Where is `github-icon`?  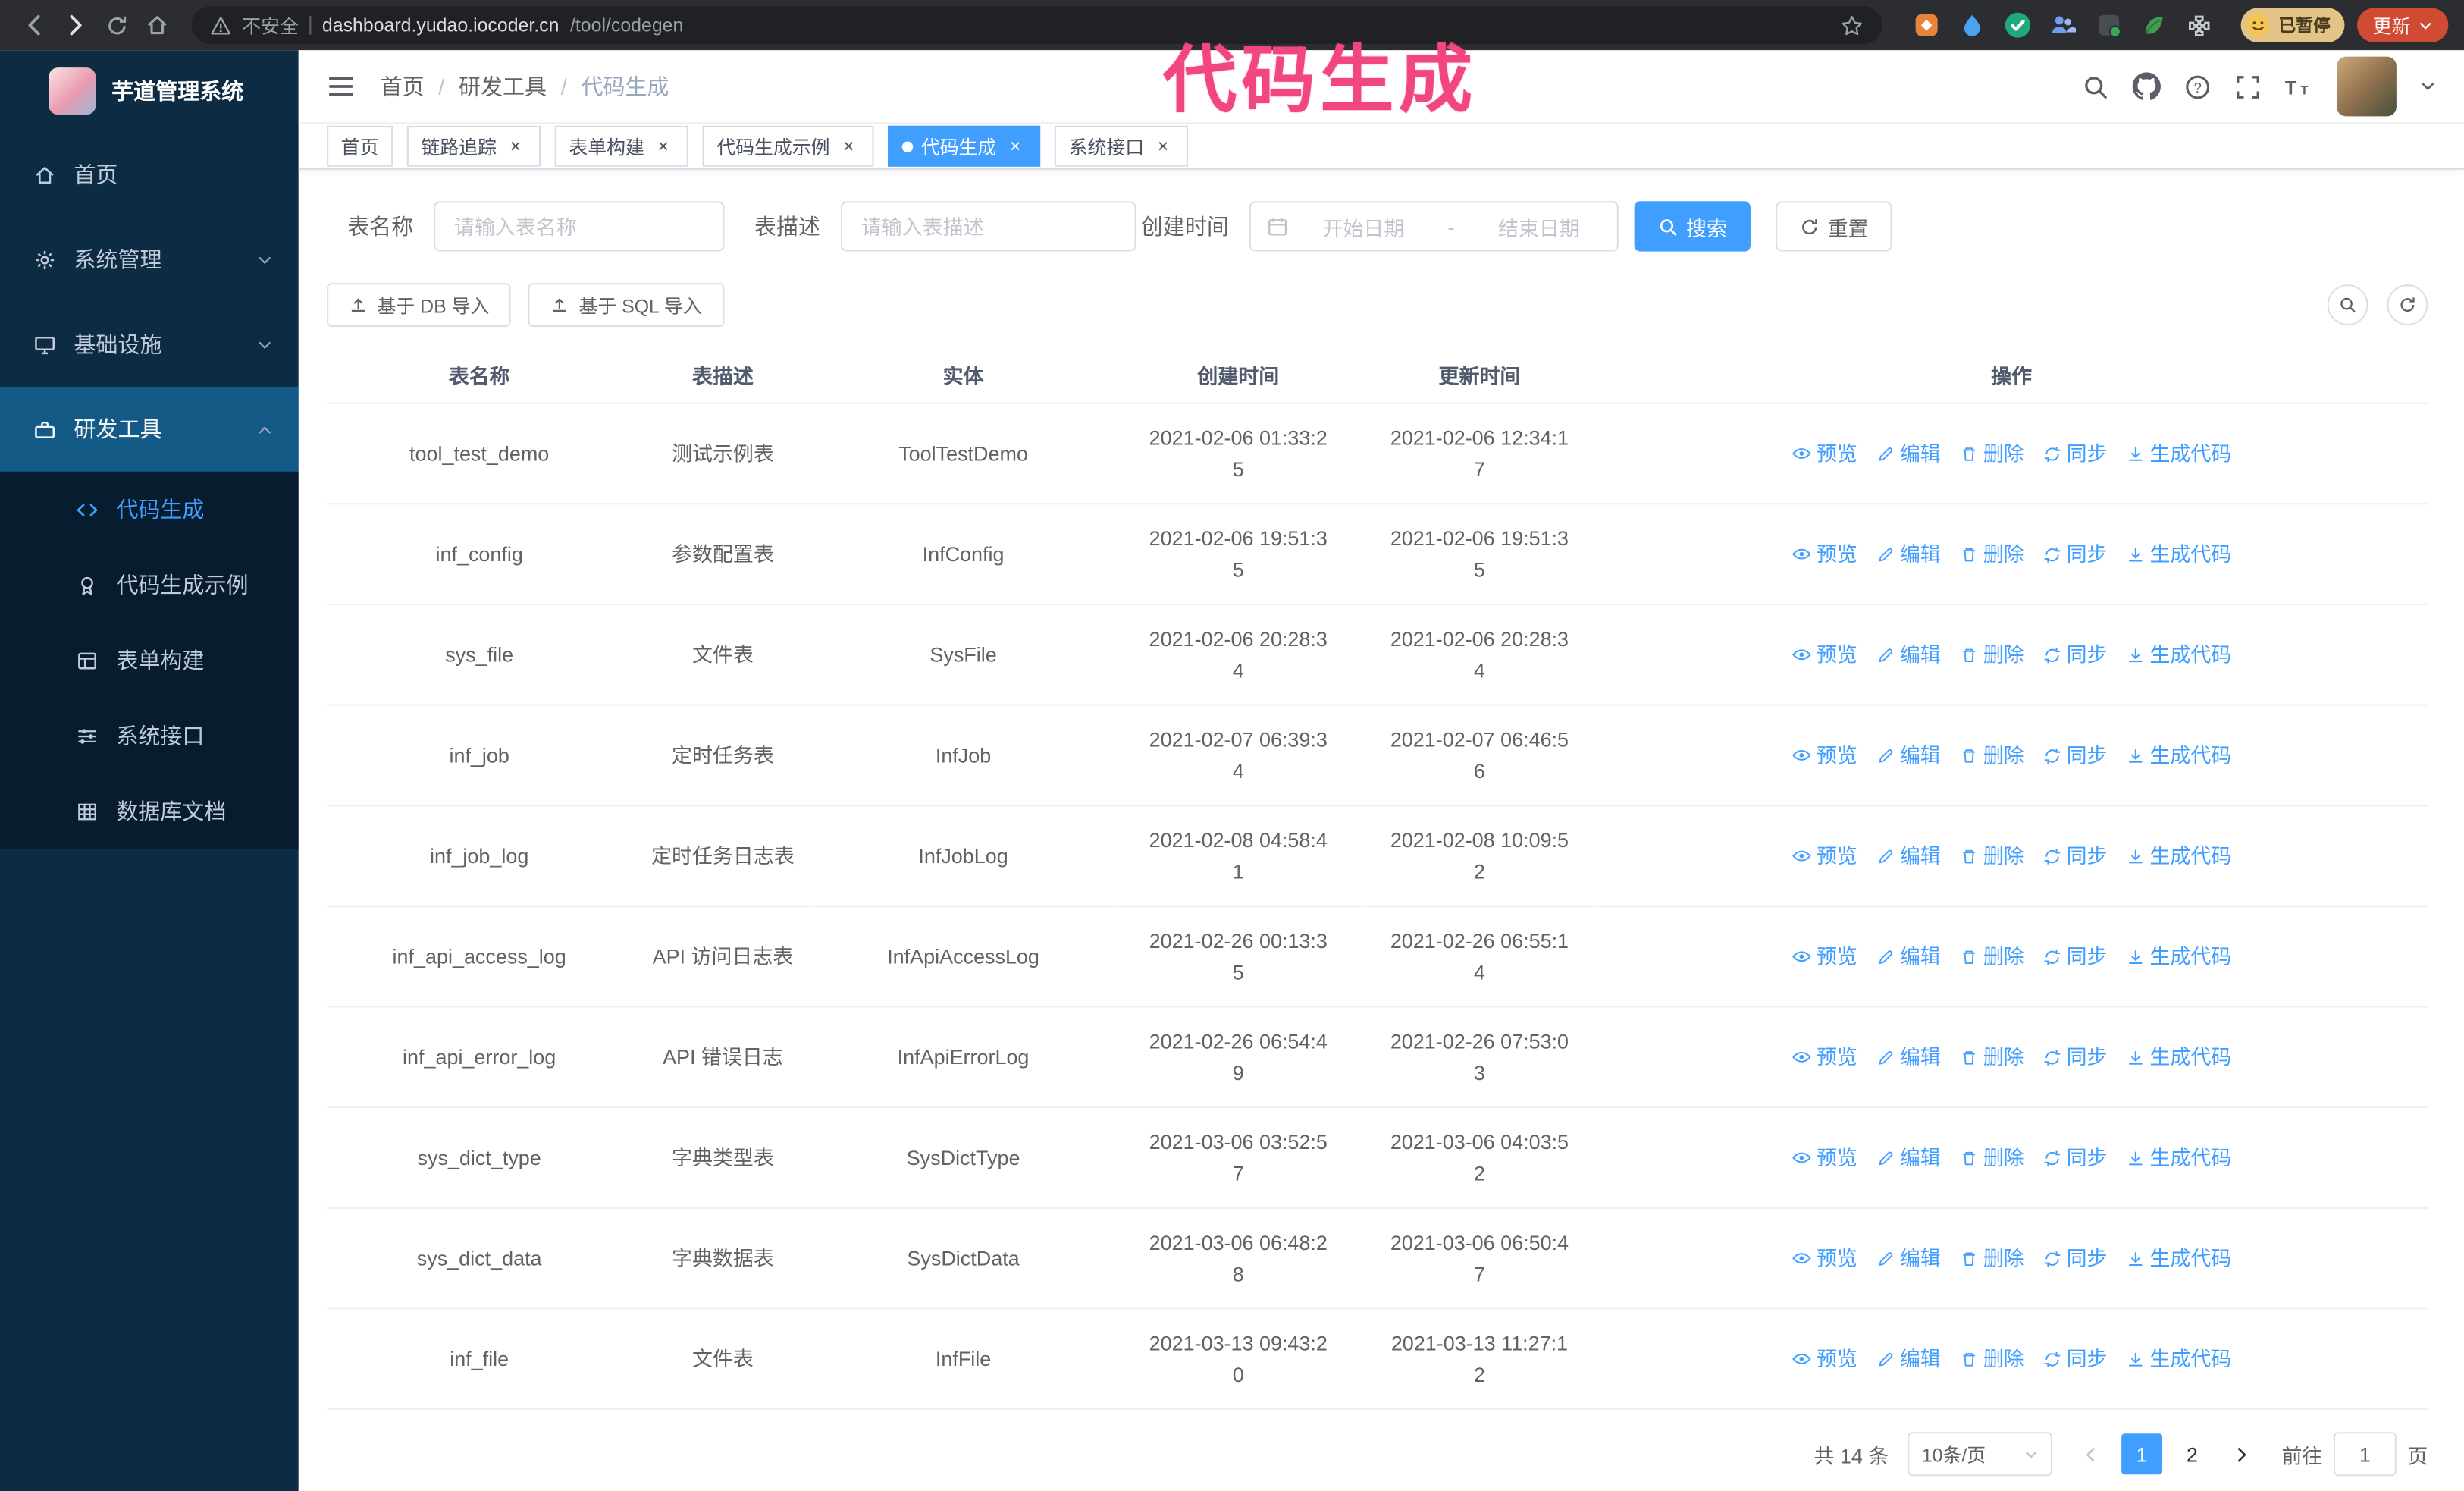 github-icon is located at coordinates (2146, 86).